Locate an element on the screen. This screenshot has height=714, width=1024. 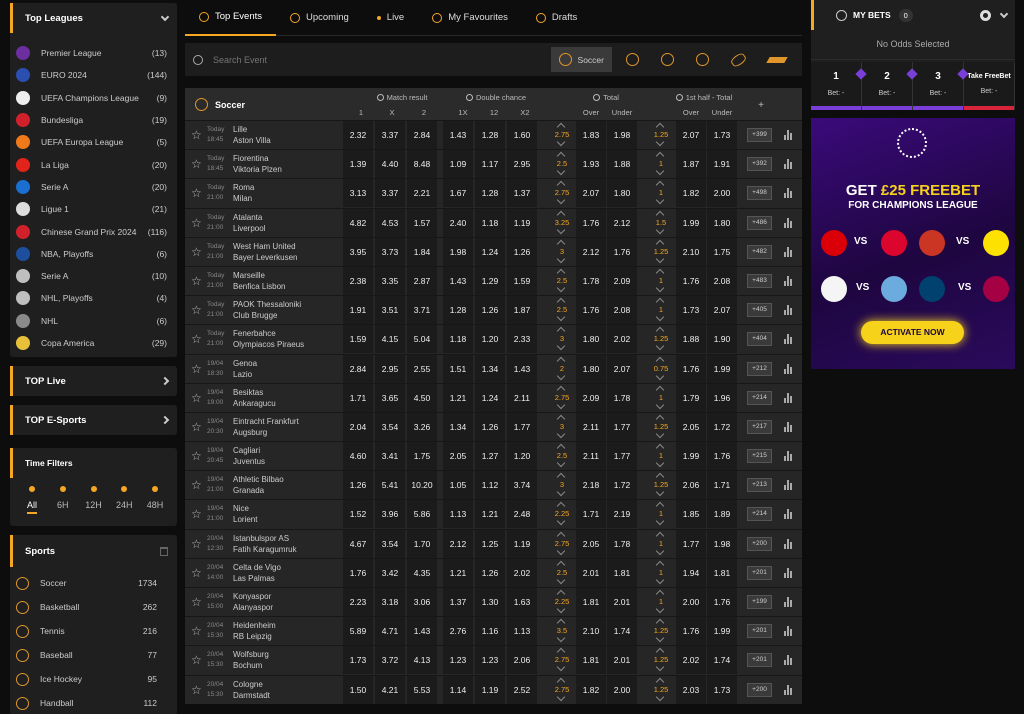
more-markets-button: +214 is located at coordinates (759, 397).